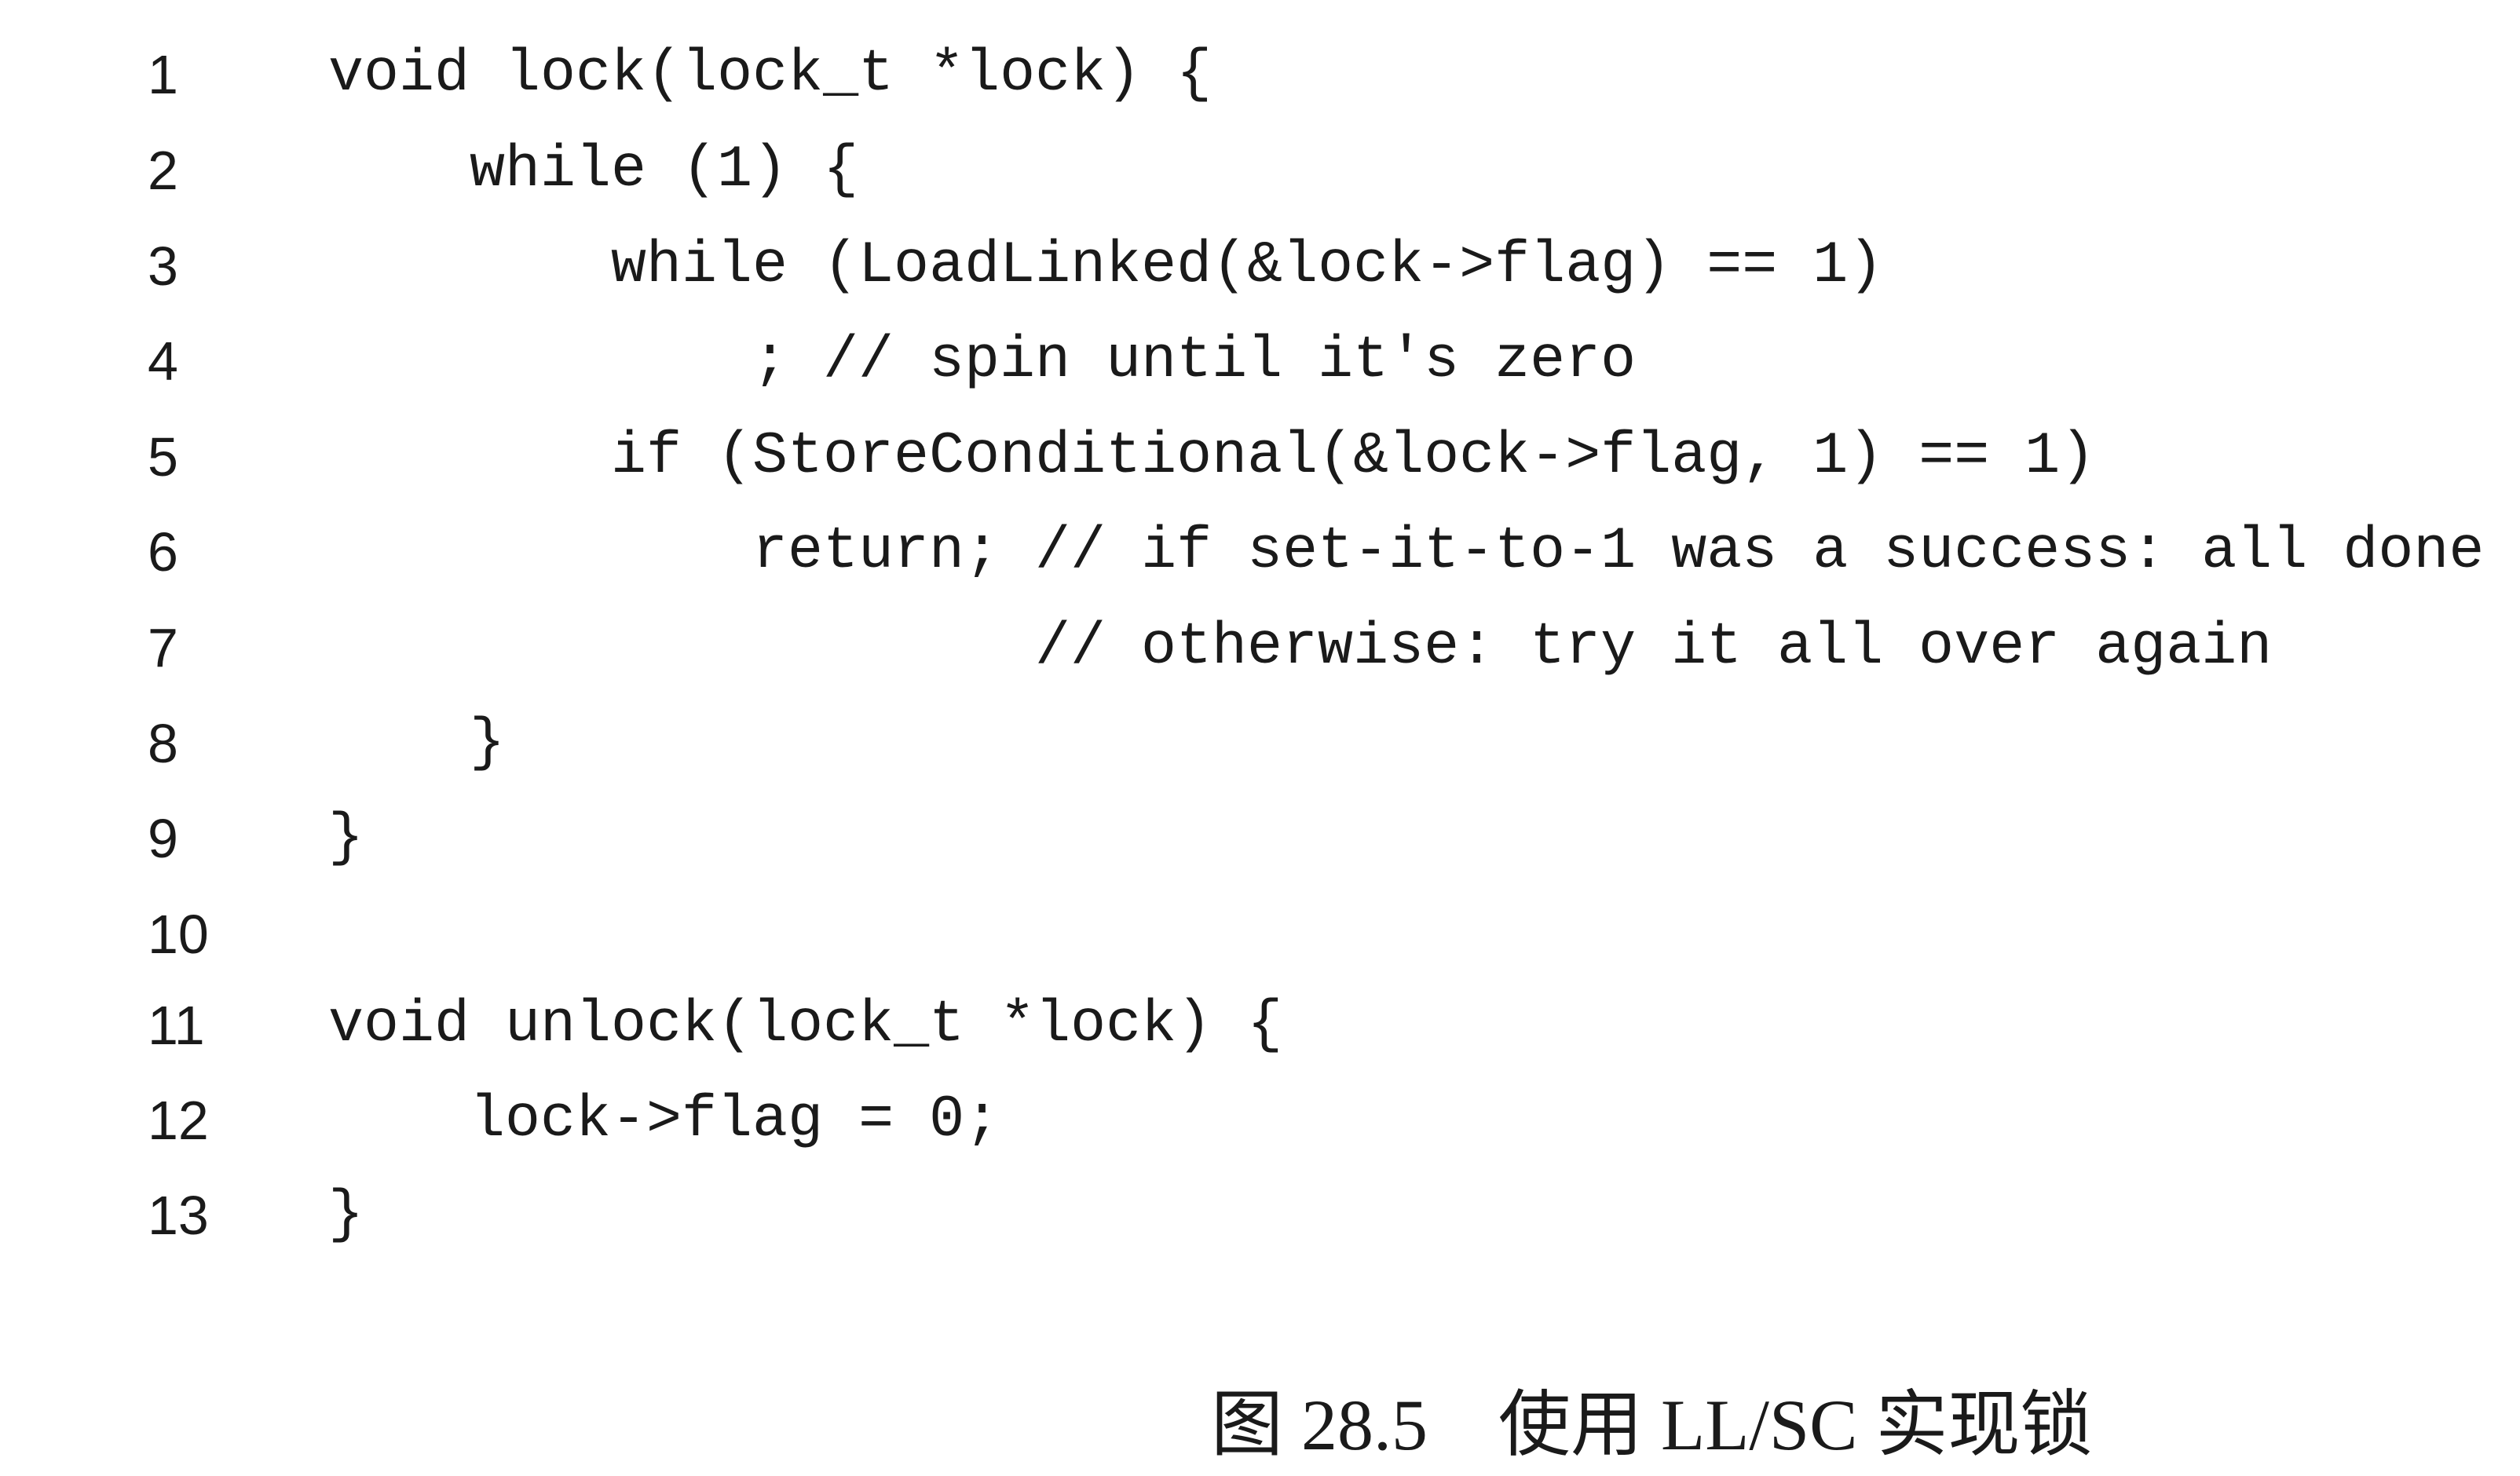 Image resolution: width=2520 pixels, height=1476 pixels. Describe the element at coordinates (178, 1120) in the screenshot. I see `line-number: 12` at that location.